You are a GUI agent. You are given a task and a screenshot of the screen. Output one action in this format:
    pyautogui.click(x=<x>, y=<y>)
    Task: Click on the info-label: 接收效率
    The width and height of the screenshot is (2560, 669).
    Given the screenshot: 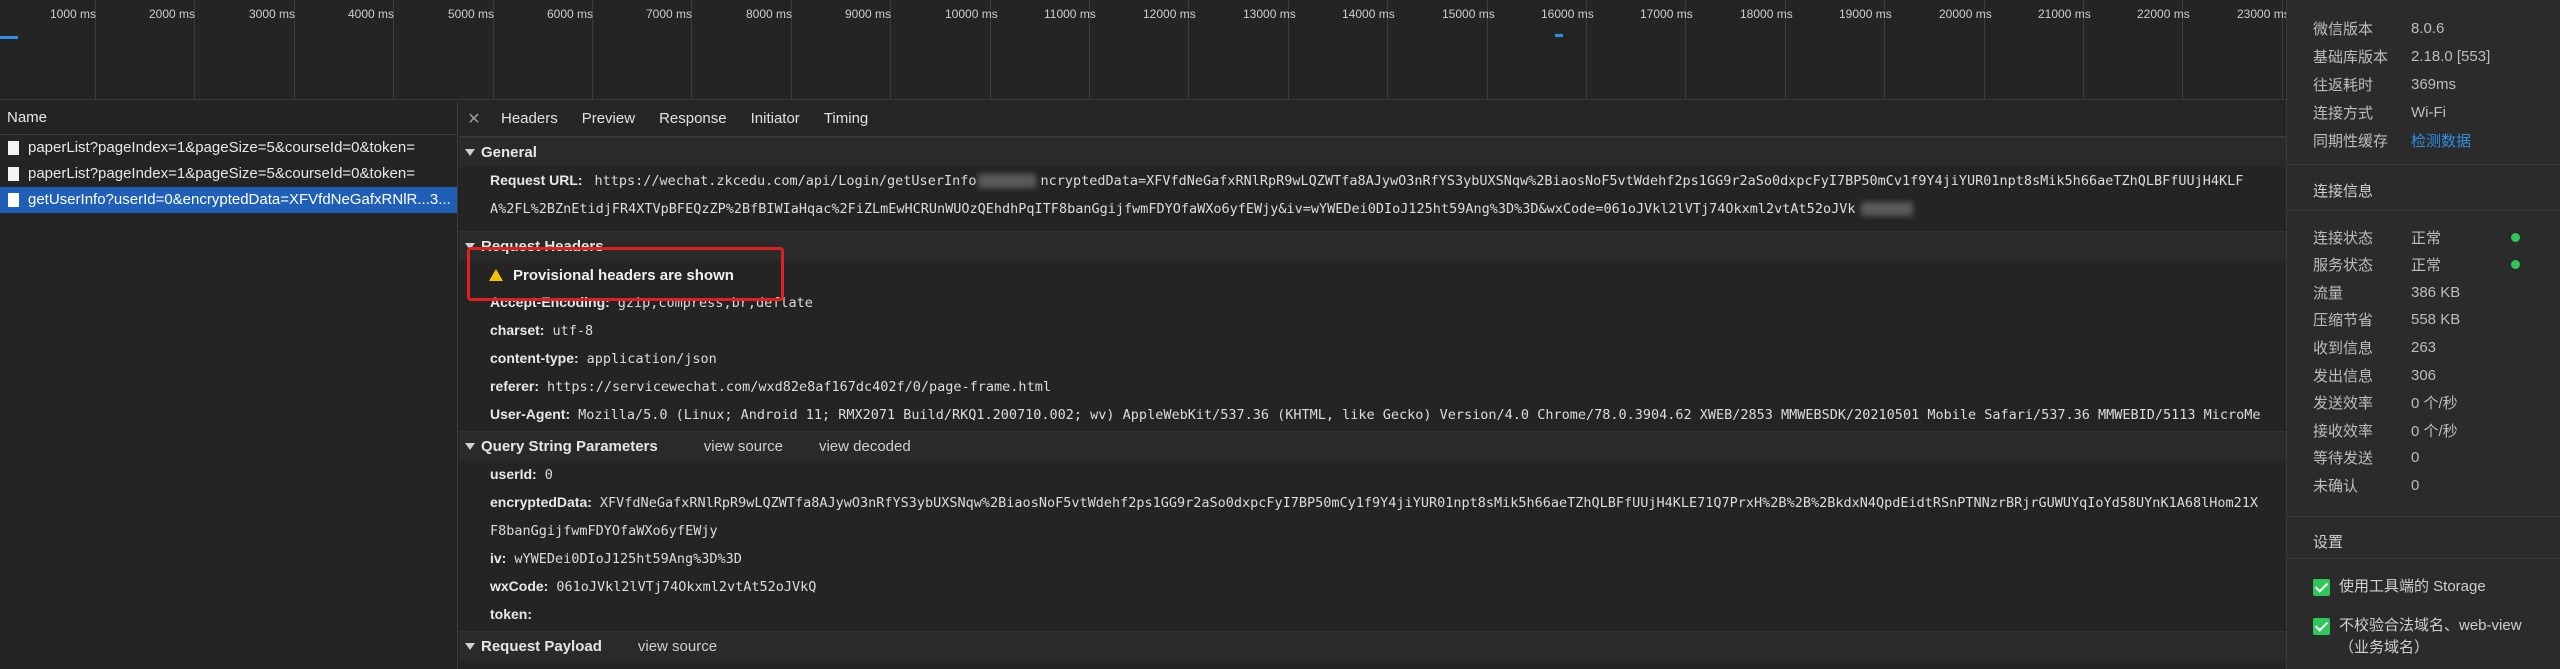 What is the action you would take?
    pyautogui.click(x=2343, y=431)
    